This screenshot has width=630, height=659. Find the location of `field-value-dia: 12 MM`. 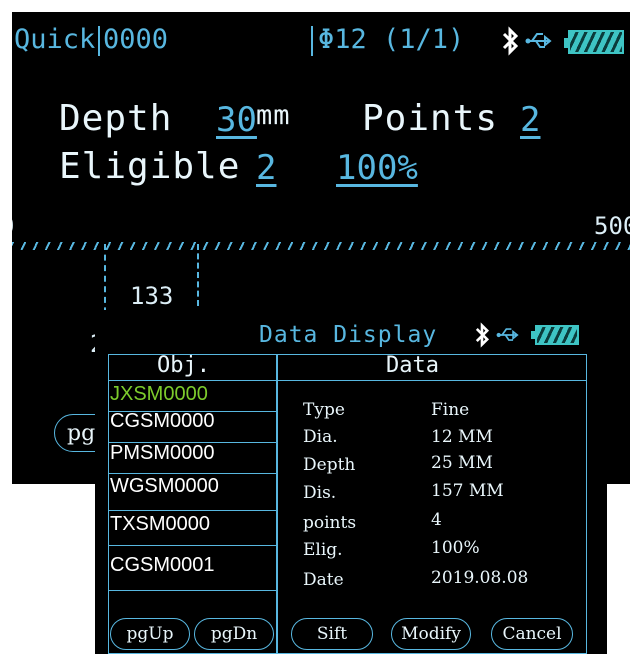

field-value-dia: 12 MM is located at coordinates (462, 437).